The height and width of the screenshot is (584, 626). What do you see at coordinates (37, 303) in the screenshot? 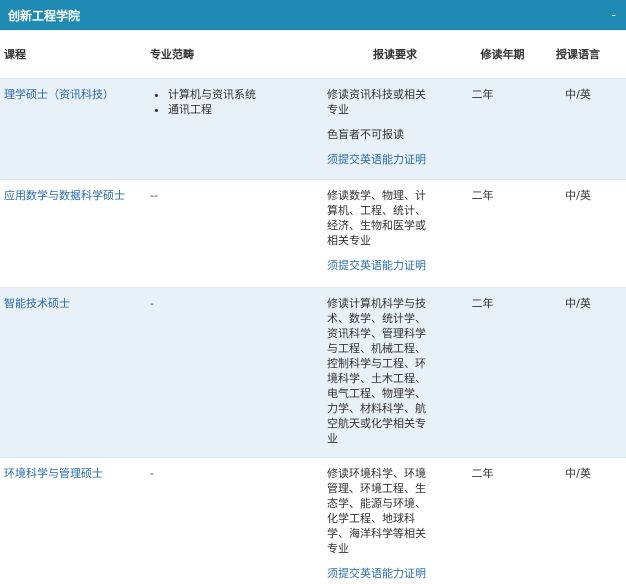
I see `course-link: 智能技术硕士` at bounding box center [37, 303].